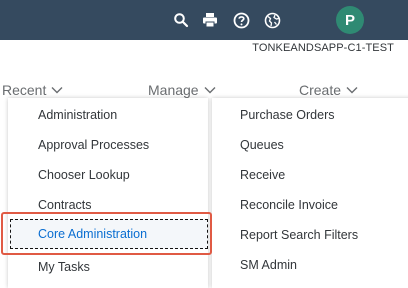 The width and height of the screenshot is (408, 288). Describe the element at coordinates (108, 115) in the screenshot. I see `menu-item-administration: Administration` at that location.